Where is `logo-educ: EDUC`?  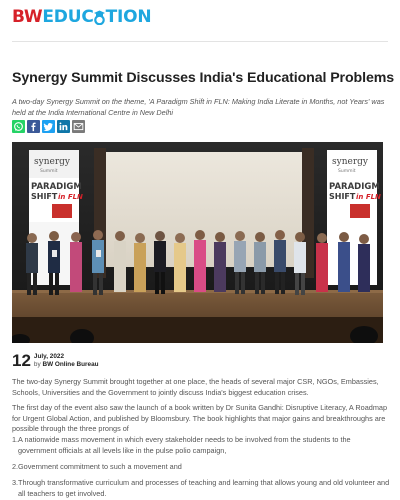
logo-educ: EDUC is located at coordinates (68, 17).